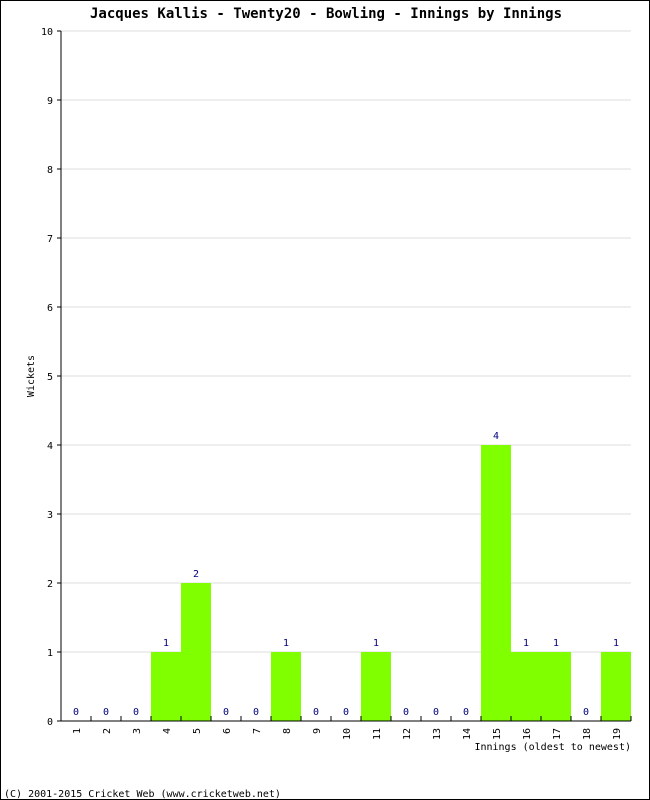 The image size is (650, 800). Describe the element at coordinates (31, 376) in the screenshot. I see `y-axis-label: Wickets` at that location.